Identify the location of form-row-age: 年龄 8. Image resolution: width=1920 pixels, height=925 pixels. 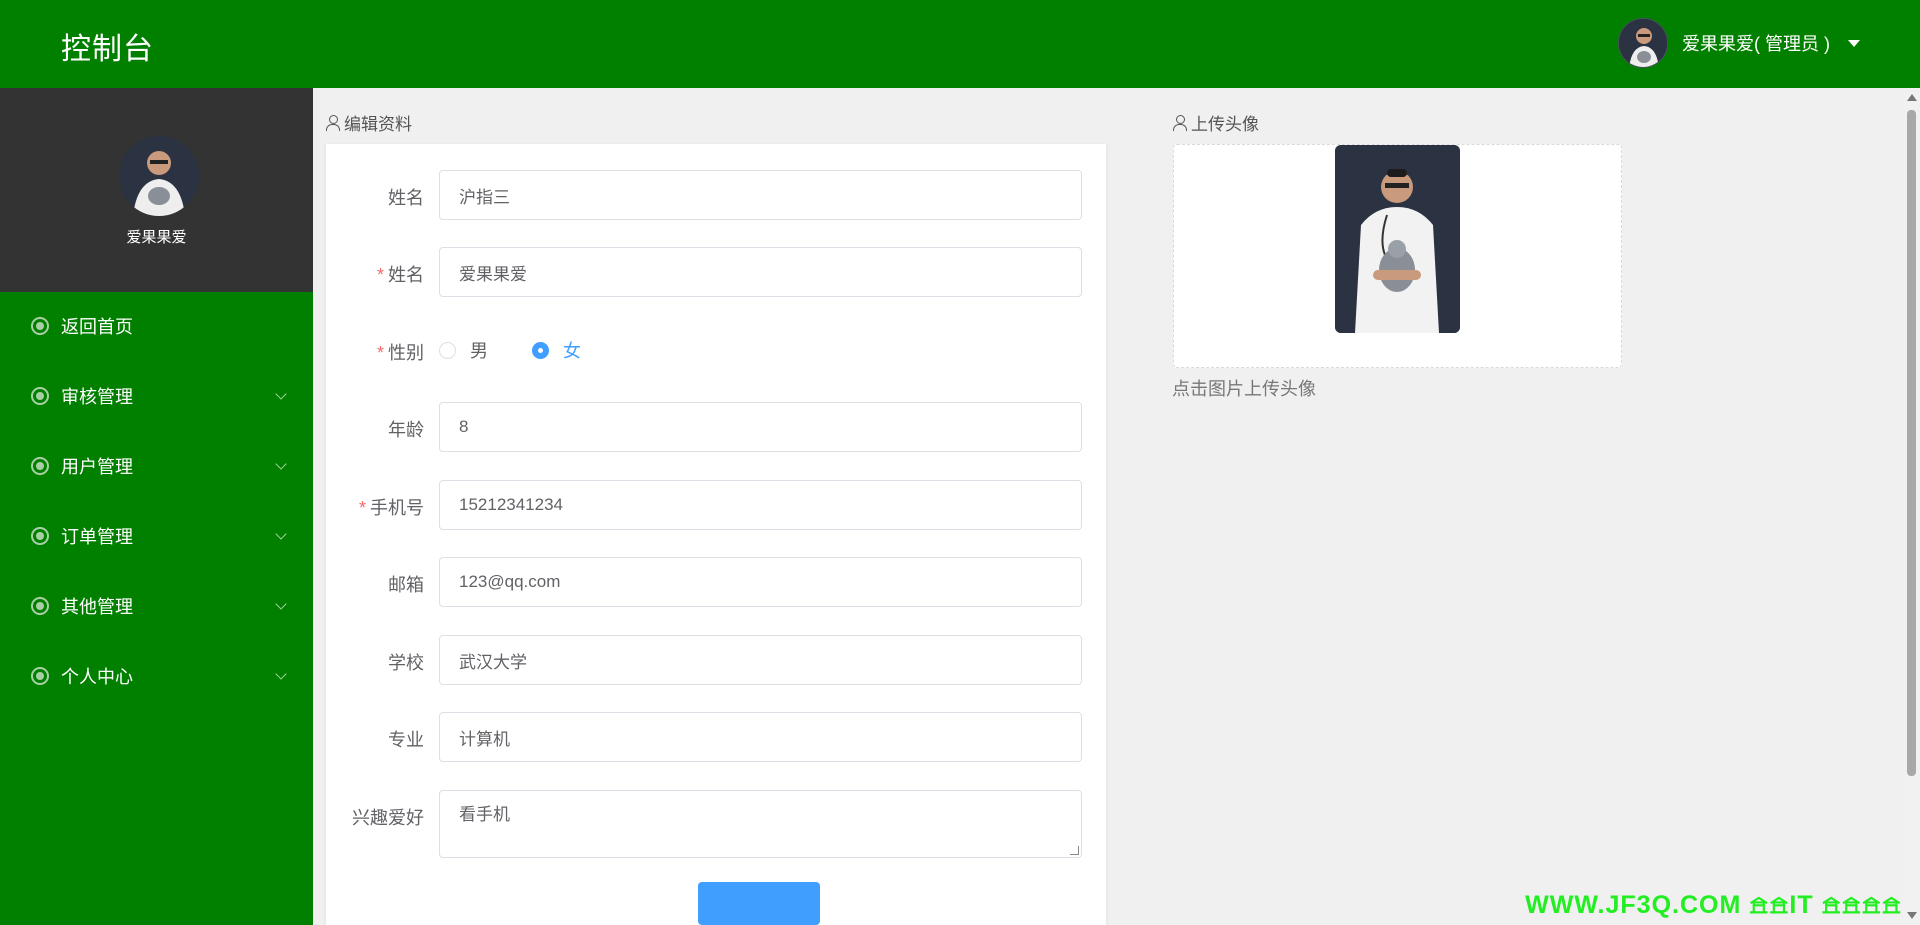
(716, 427).